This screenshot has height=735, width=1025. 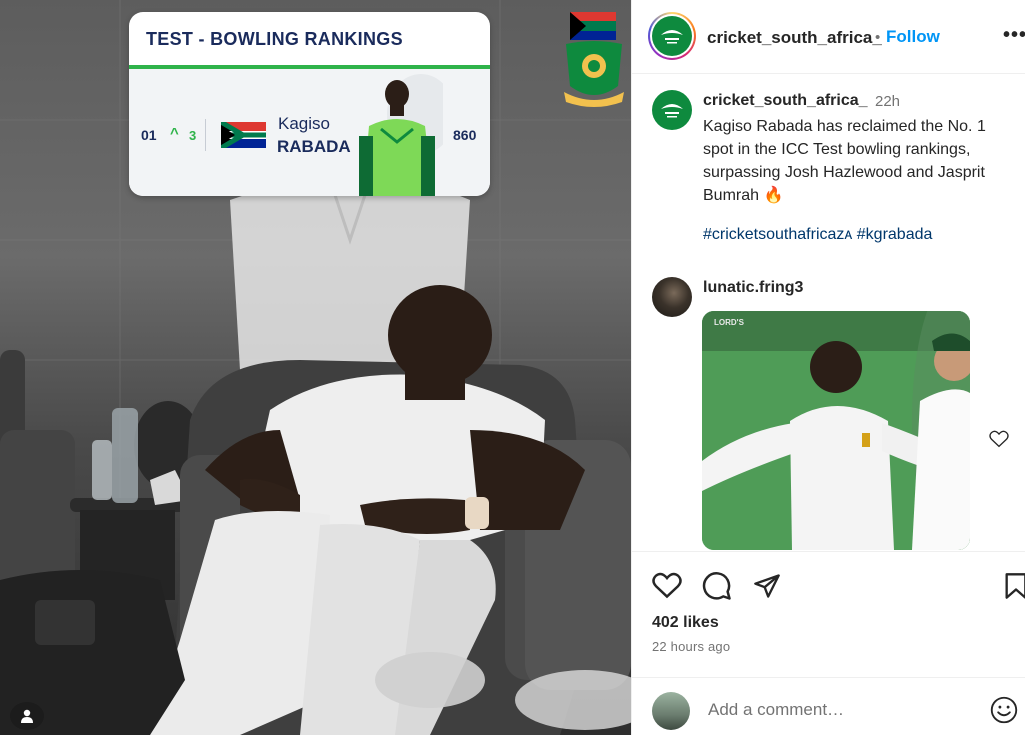 What do you see at coordinates (1014, 35) in the screenshot?
I see `more-options-icon: •••` at bounding box center [1014, 35].